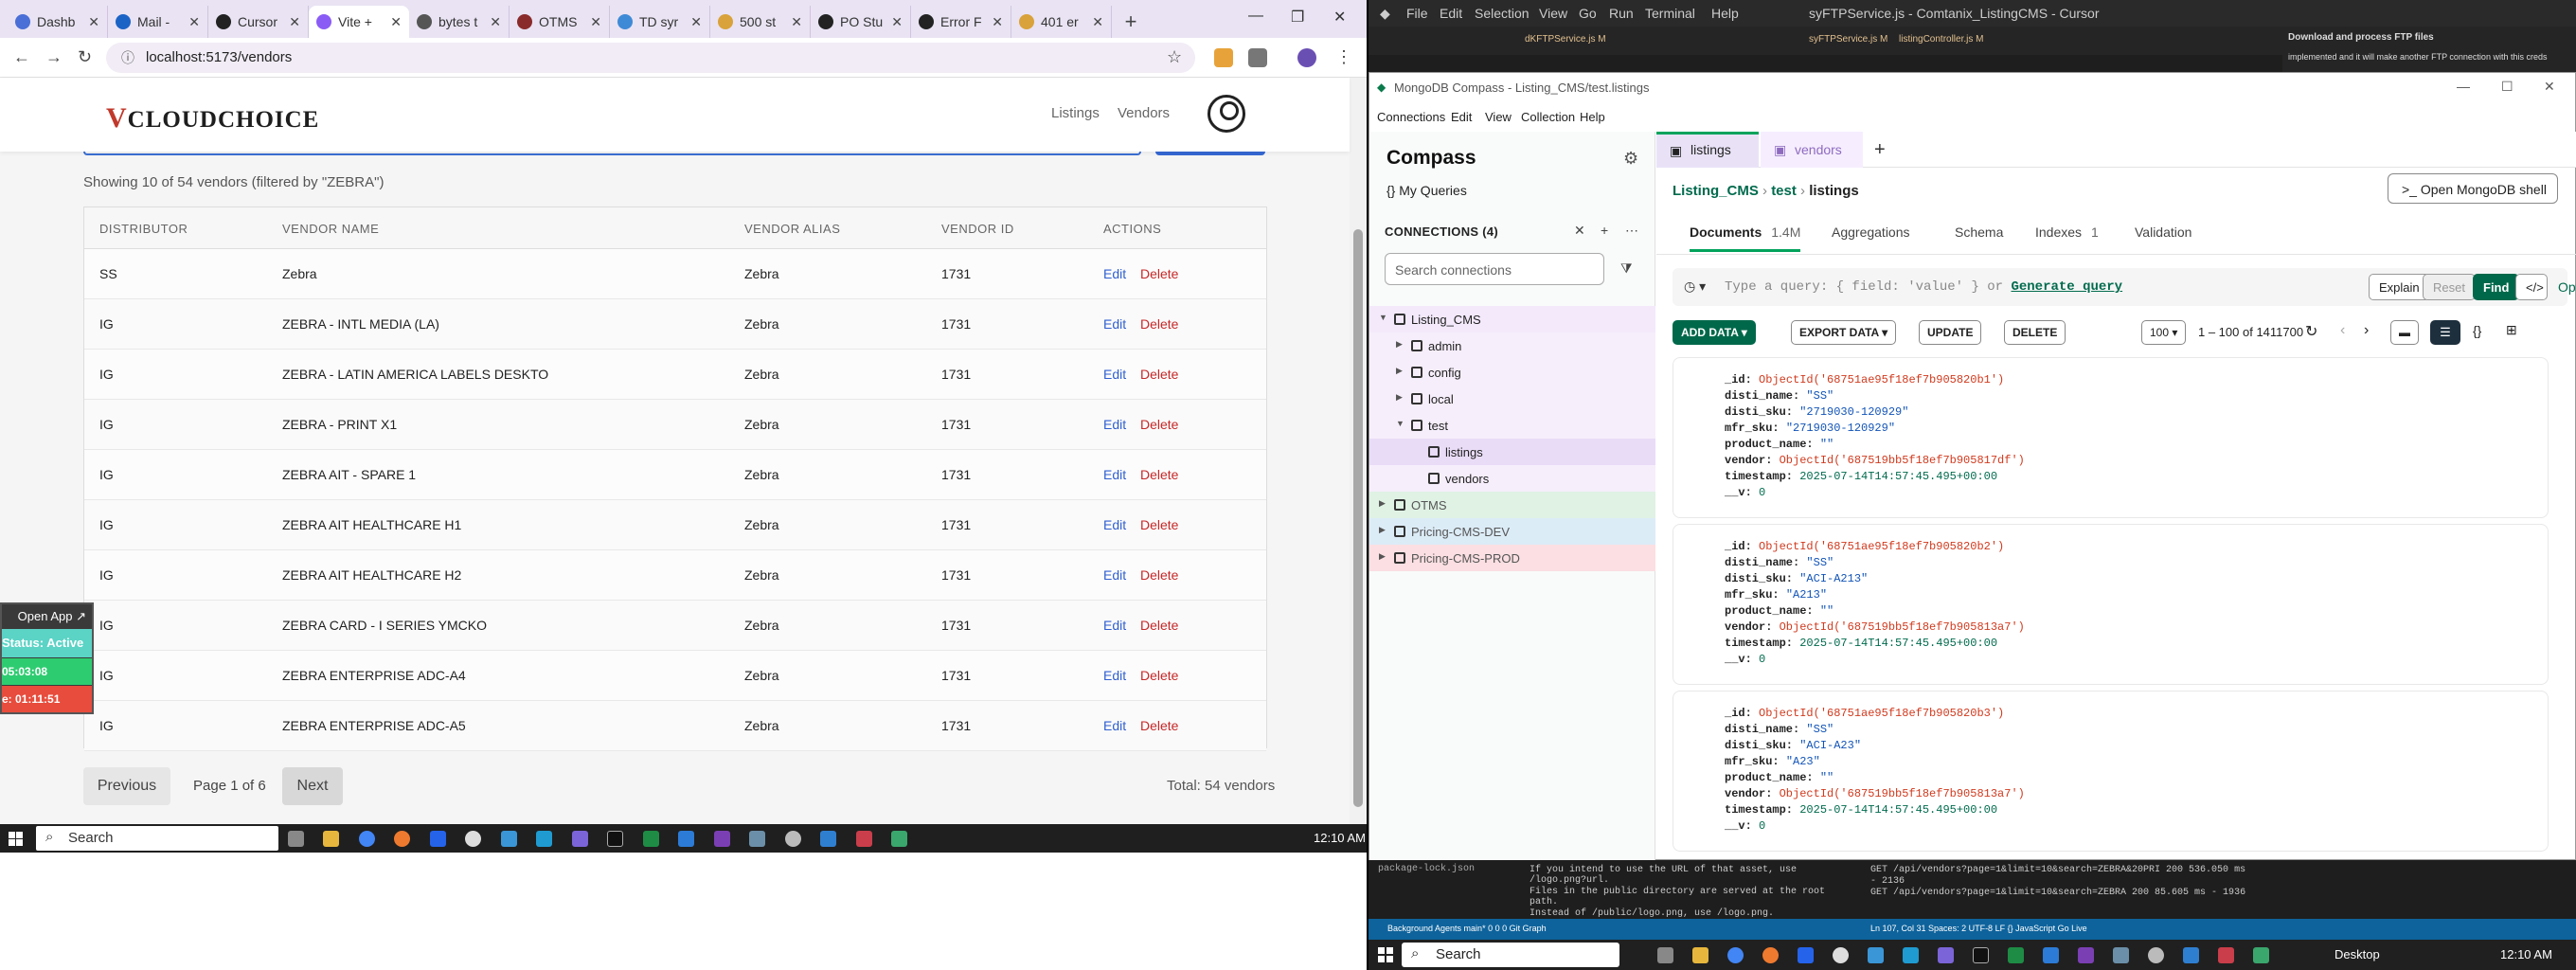 The height and width of the screenshot is (970, 2576). What do you see at coordinates (1400, 423) in the screenshot?
I see `chevron-down-icon: ▼` at bounding box center [1400, 423].